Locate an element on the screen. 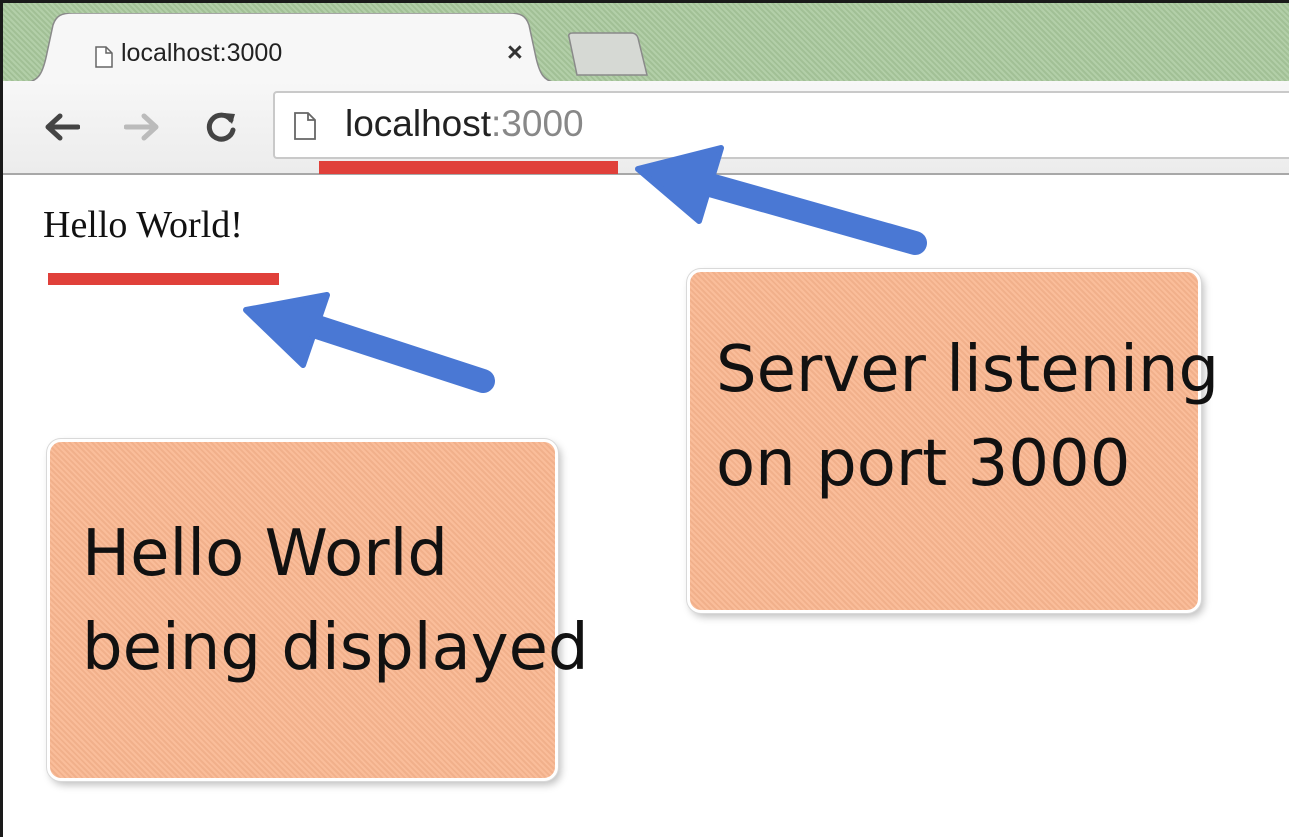 This screenshot has height=837, width=1289. page-content-text: Hello World! is located at coordinates (143, 225).